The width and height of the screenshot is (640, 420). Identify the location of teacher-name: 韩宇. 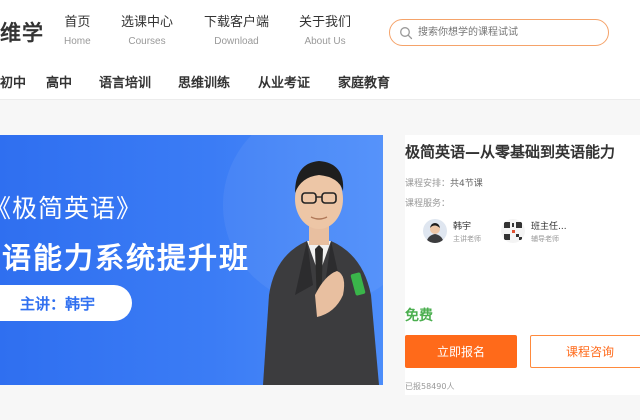
(462, 227).